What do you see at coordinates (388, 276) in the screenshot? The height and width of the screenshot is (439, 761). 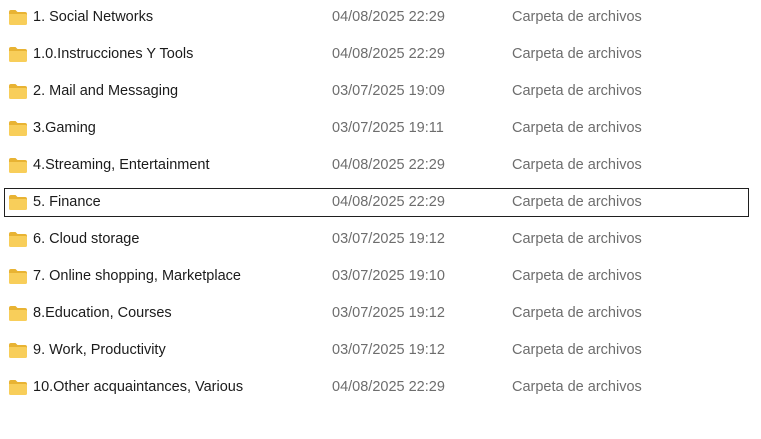 I see `modified-date: 03/07/2025 19:10` at bounding box center [388, 276].